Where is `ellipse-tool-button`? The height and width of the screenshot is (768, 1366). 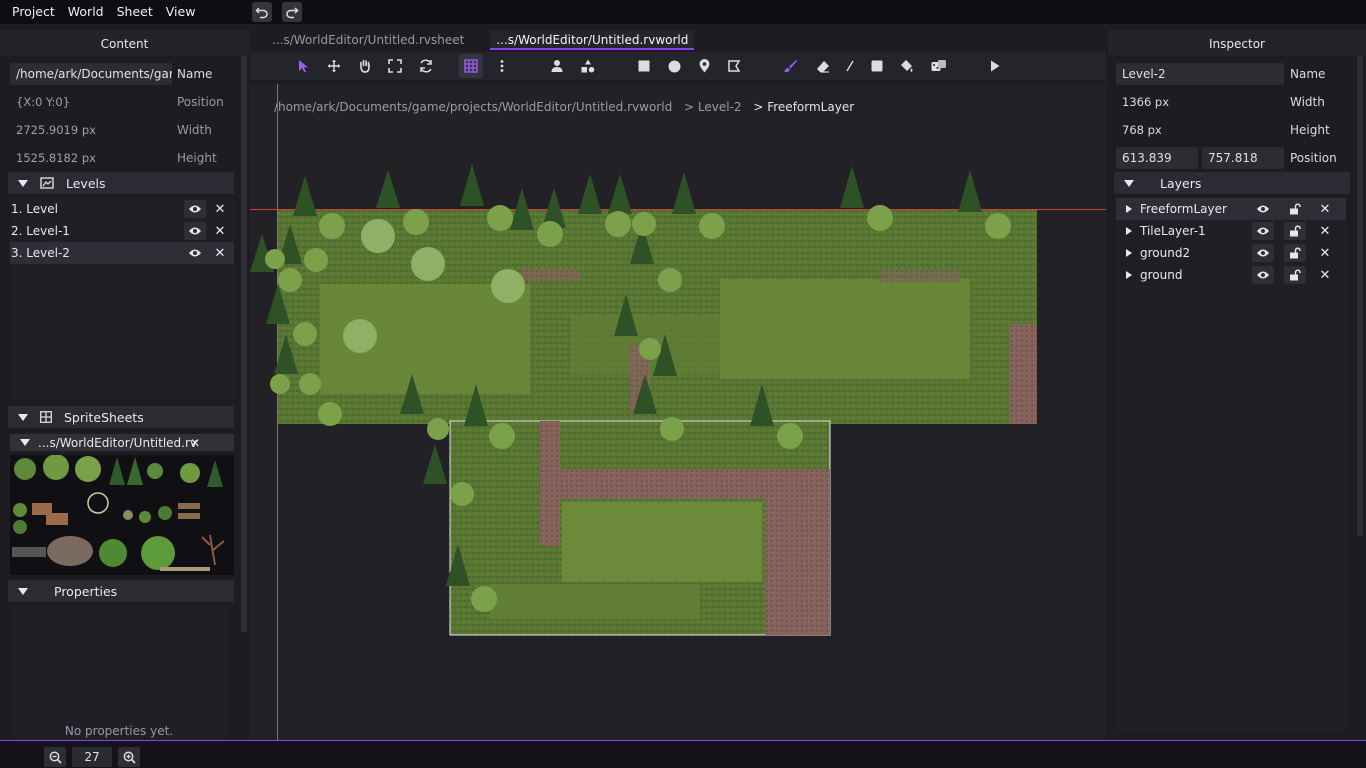
ellipse-tool-button is located at coordinates (674, 66).